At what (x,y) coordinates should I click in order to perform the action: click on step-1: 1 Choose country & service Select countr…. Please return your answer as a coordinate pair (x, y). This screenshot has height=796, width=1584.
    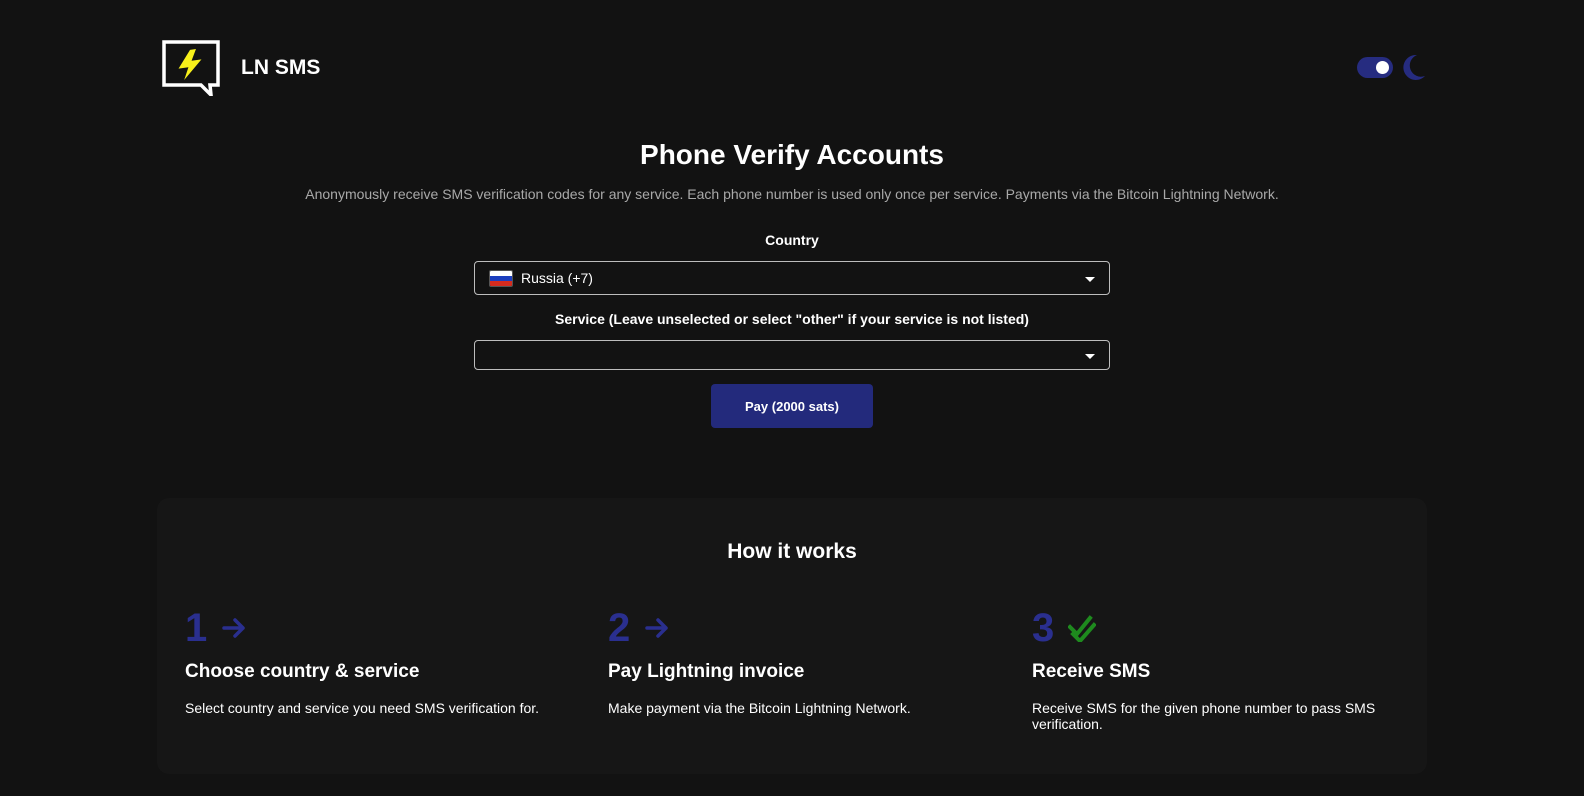
    Looking at the image, I should click on (380, 661).